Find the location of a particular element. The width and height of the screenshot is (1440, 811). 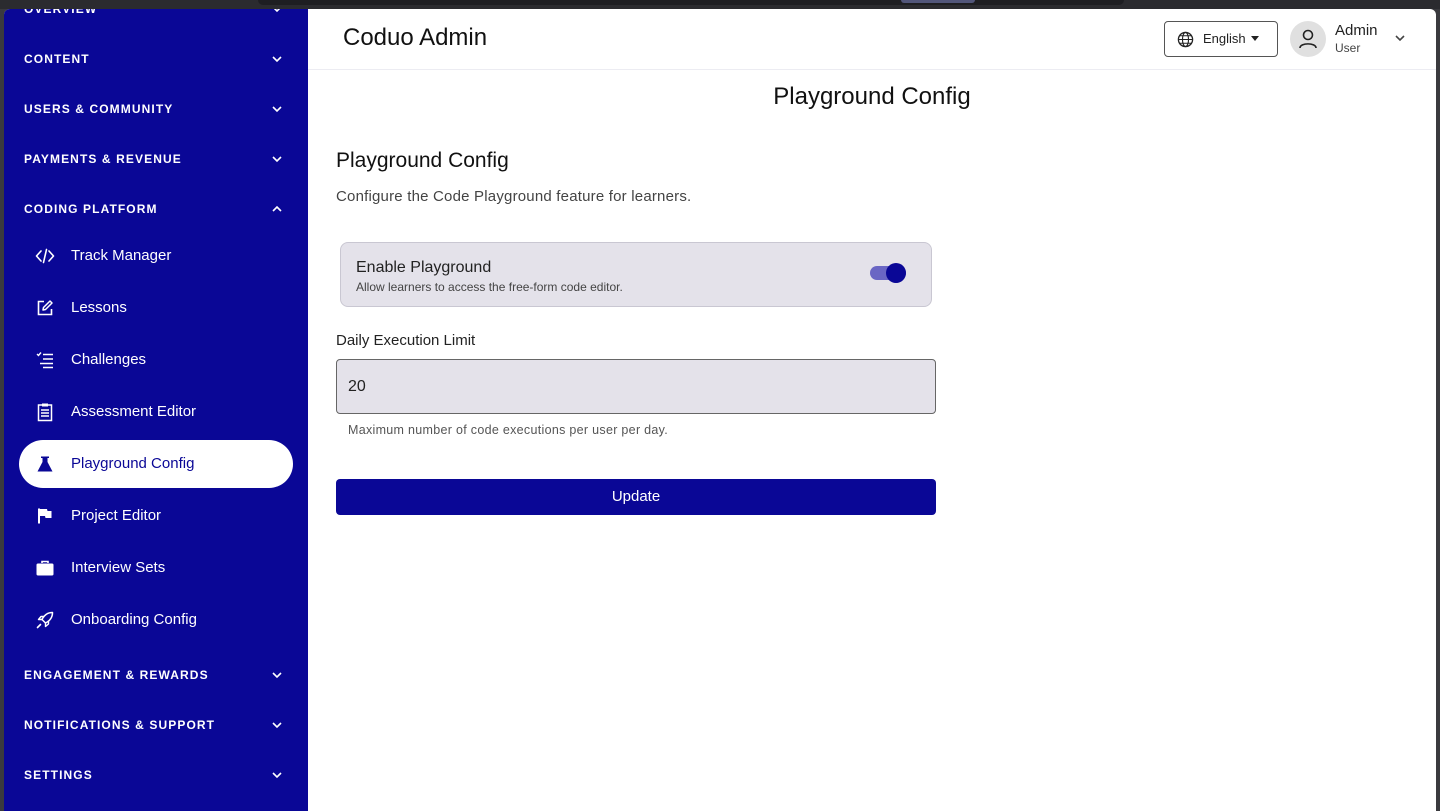

sidebar-section-settings: SETTINGS is located at coordinates (156, 775).